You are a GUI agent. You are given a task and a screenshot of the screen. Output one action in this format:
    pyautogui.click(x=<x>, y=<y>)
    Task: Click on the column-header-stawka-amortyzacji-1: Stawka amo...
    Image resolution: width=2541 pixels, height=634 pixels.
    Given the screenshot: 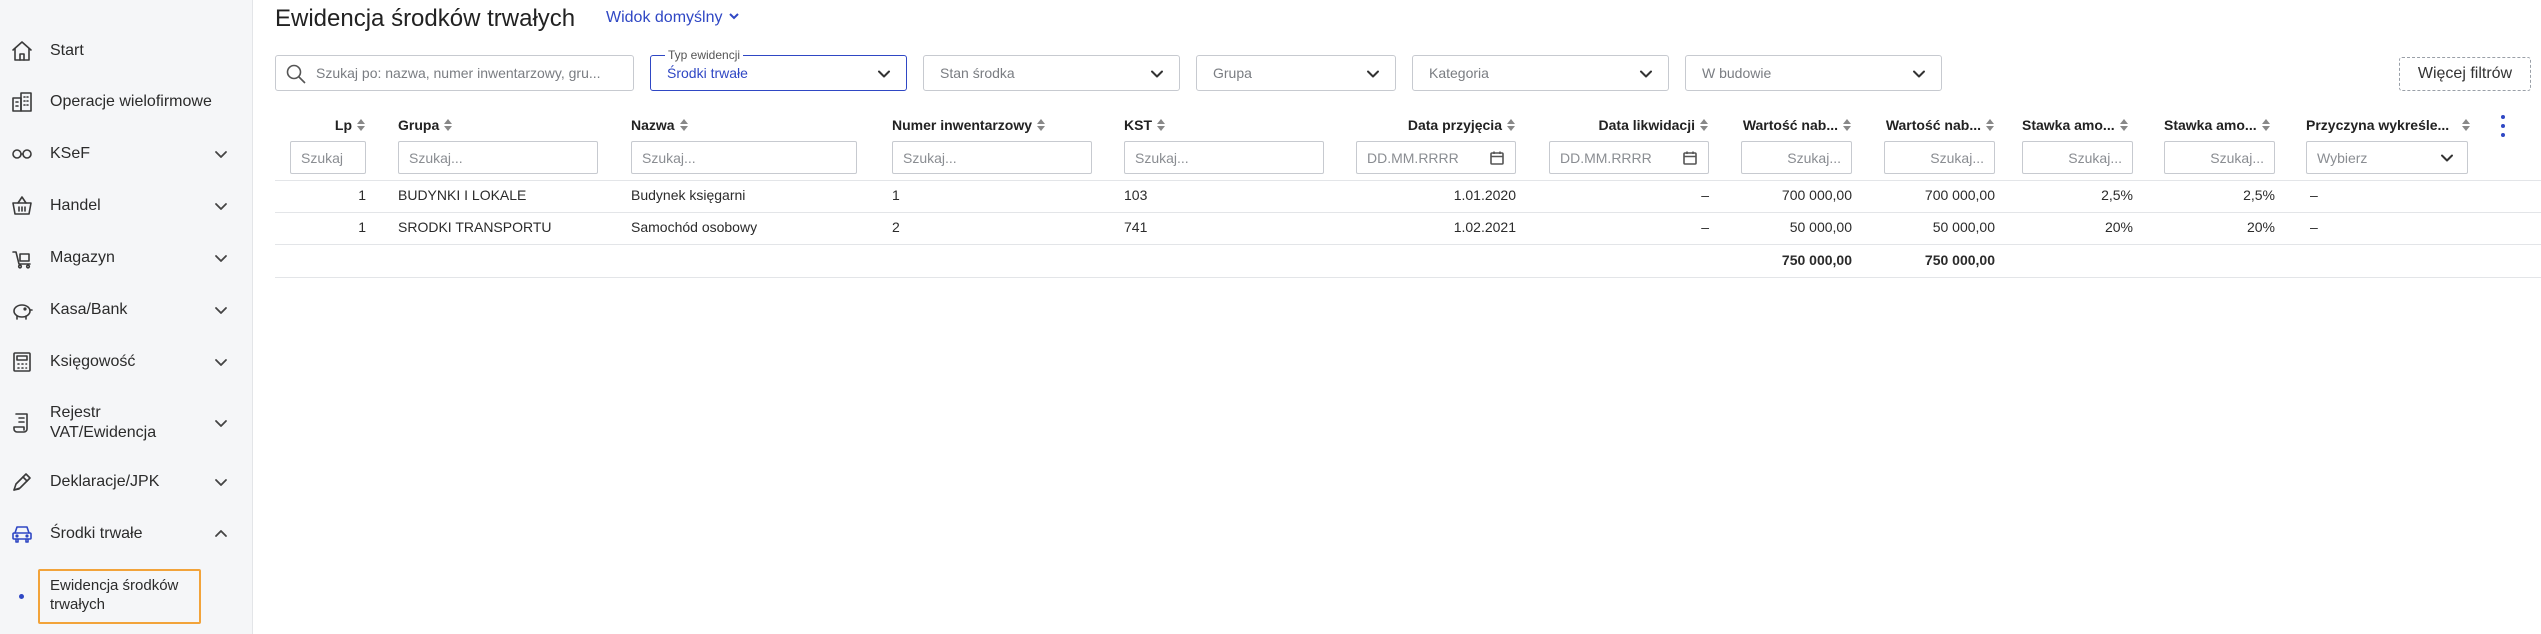 What is the action you would take?
    pyautogui.click(x=2075, y=125)
    